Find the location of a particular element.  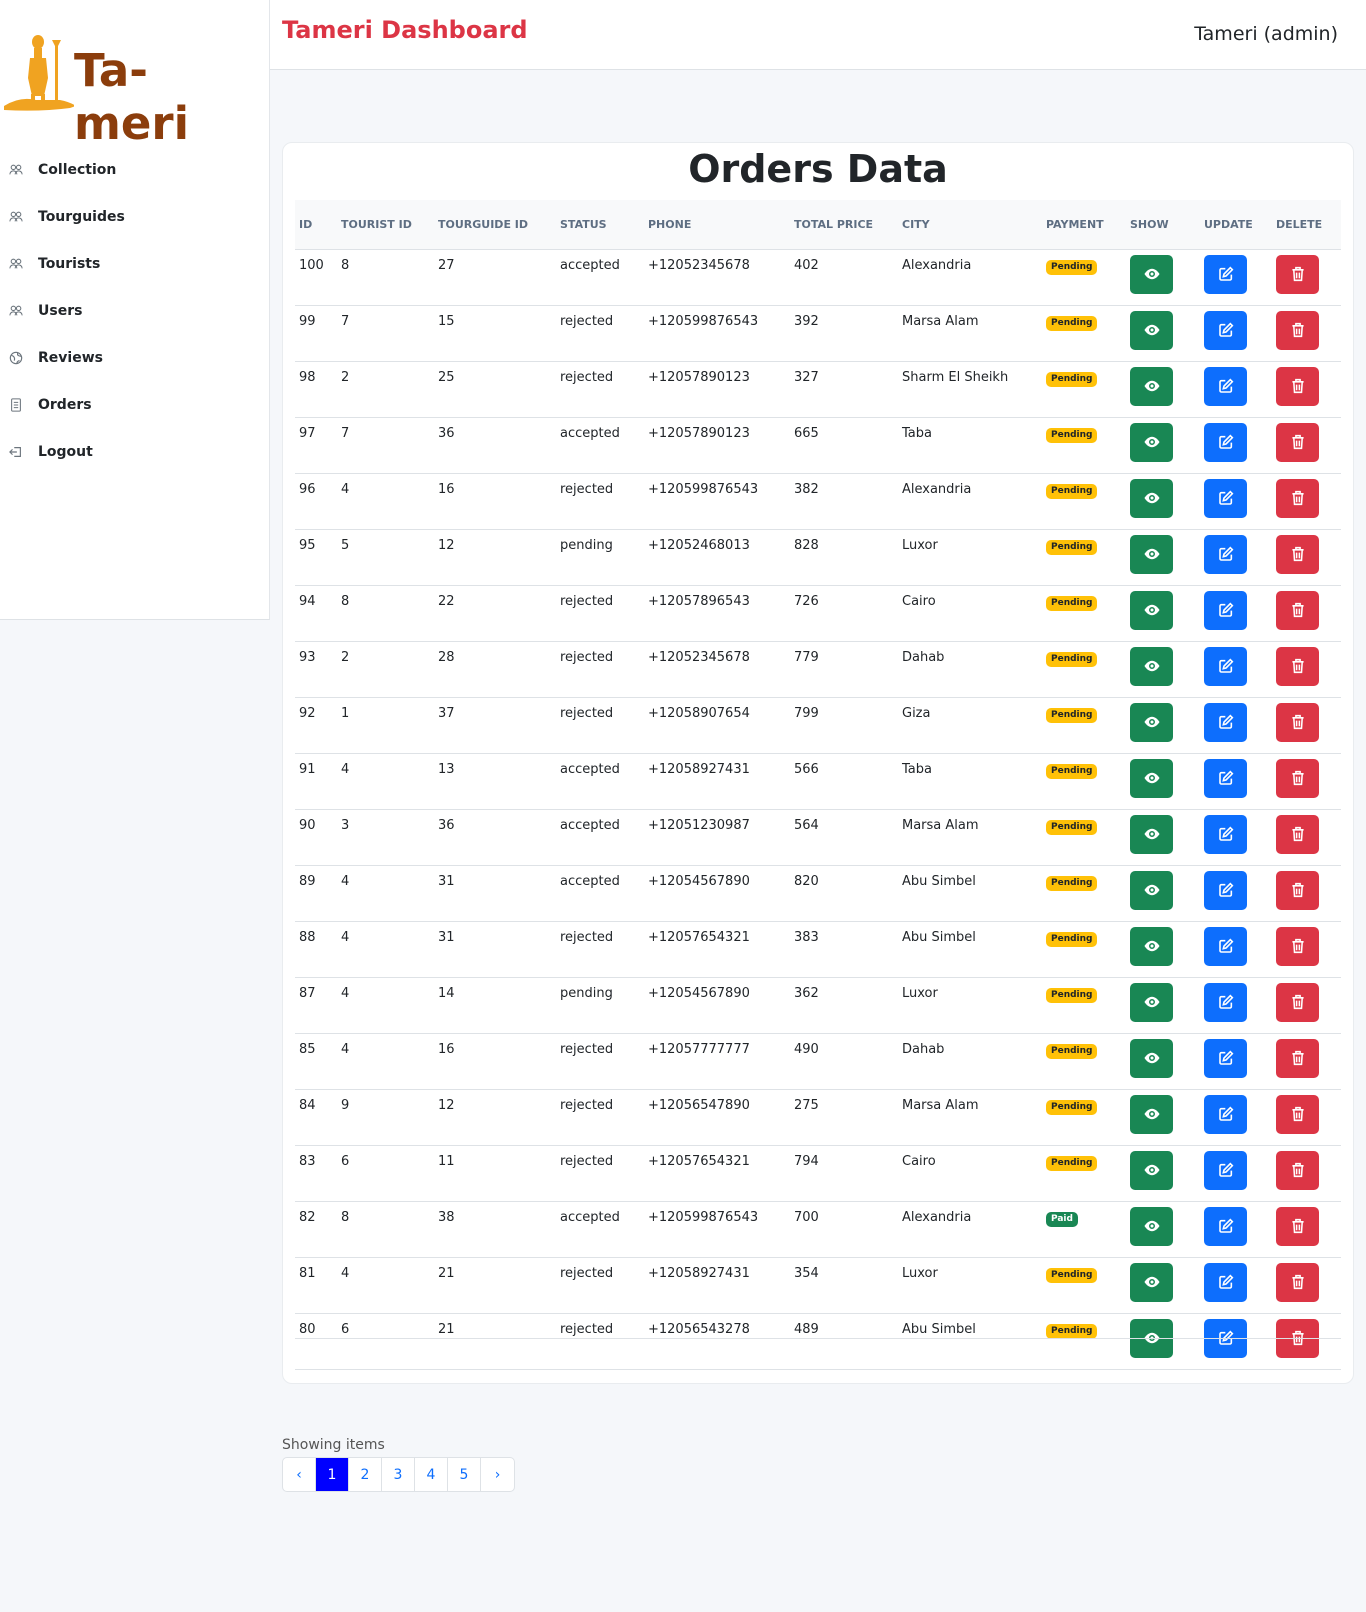

cell-status: rejected is located at coordinates (587, 1273).